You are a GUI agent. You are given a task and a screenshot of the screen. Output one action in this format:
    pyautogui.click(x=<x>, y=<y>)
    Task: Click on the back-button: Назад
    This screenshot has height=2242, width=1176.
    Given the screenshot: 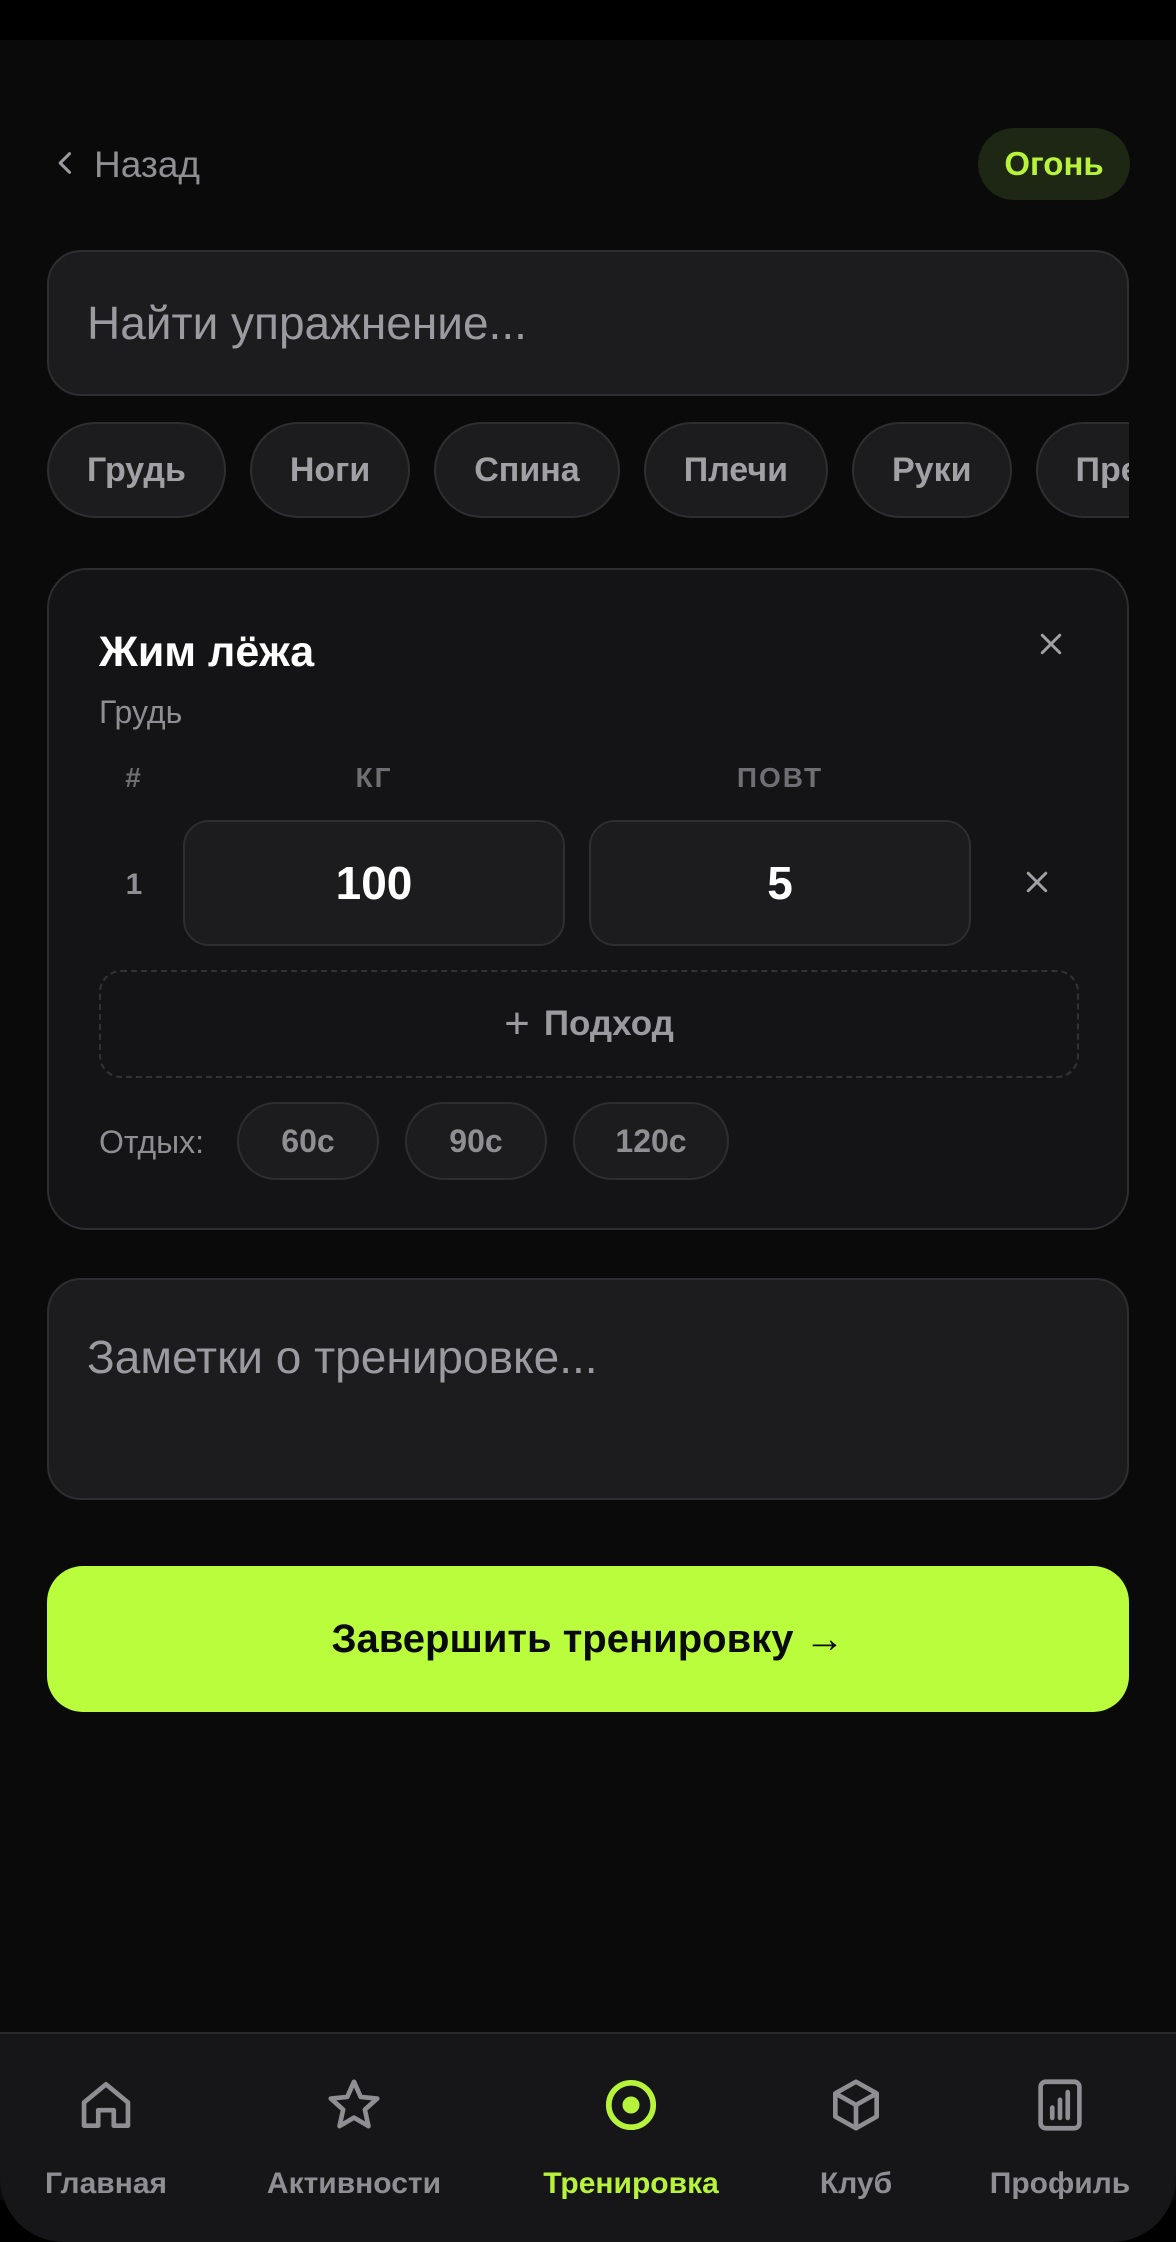 What is the action you would take?
    pyautogui.click(x=126, y=165)
    